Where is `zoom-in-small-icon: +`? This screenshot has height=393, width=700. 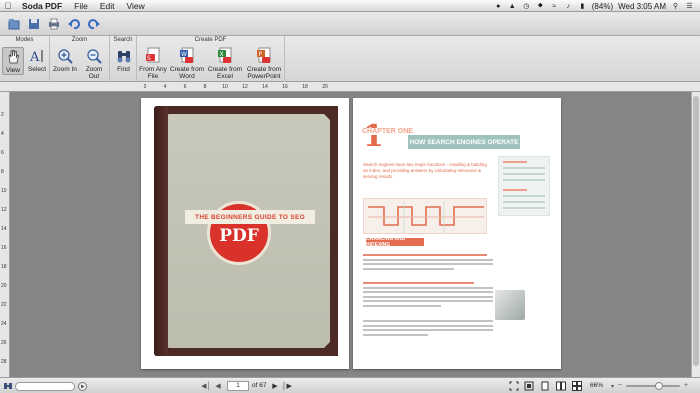
zoom-in-small-icon: + is located at coordinates (686, 385).